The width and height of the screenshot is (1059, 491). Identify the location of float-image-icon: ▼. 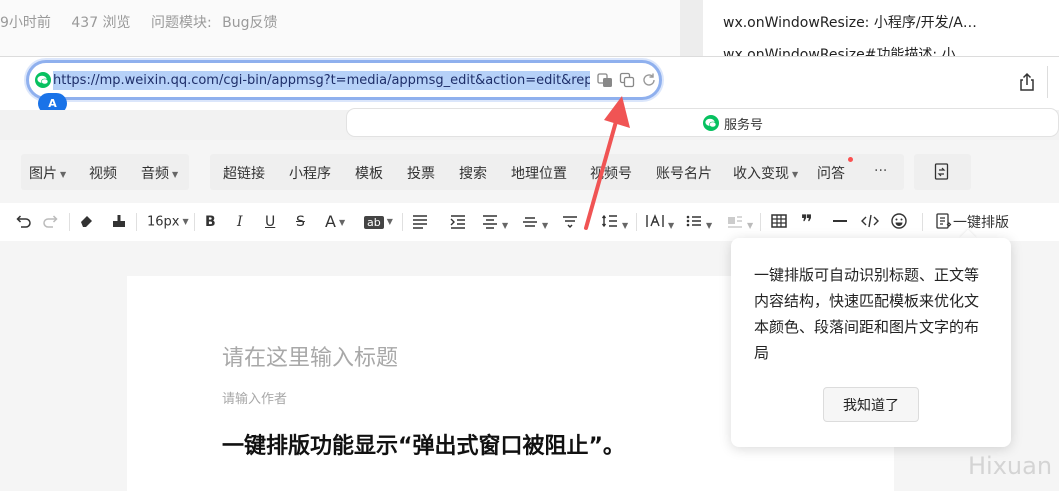
(739, 222).